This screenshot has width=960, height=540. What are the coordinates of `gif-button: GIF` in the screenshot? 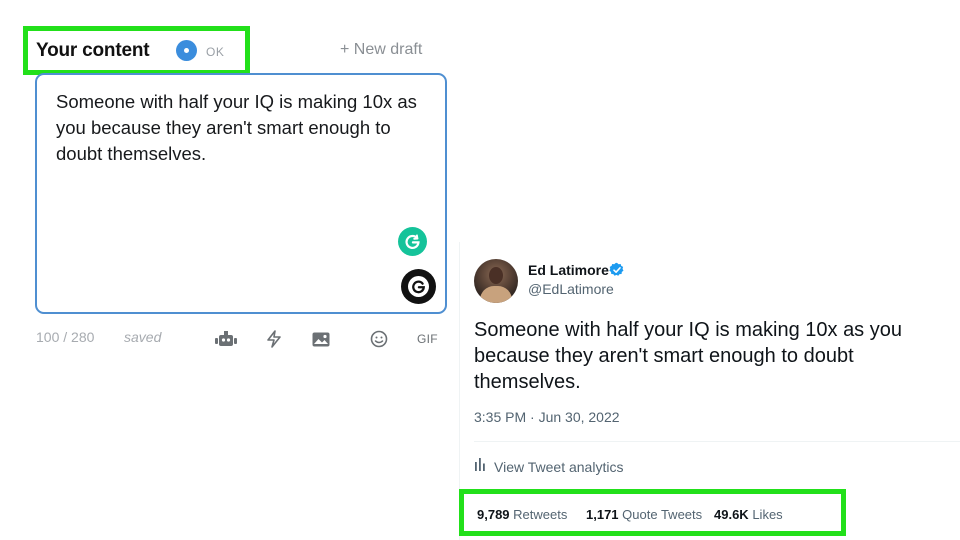 It's located at (427, 339).